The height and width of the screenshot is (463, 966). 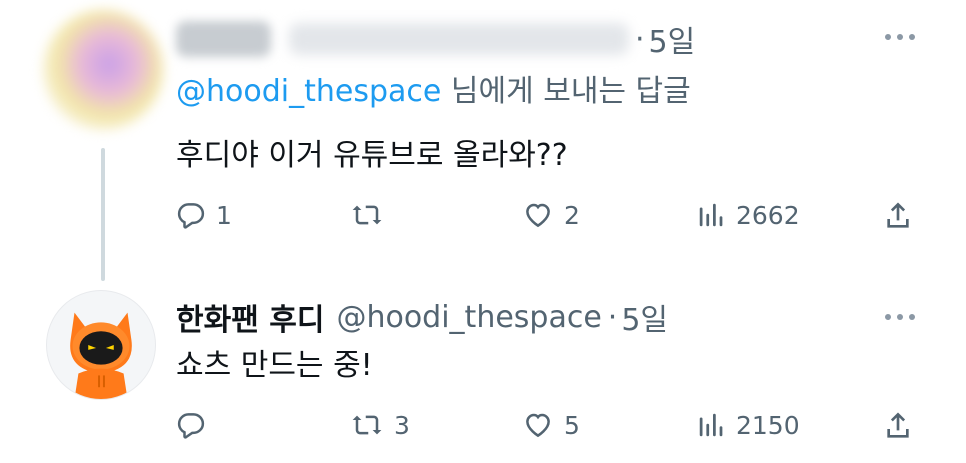 I want to click on views-count: 2150, so click(x=768, y=425).